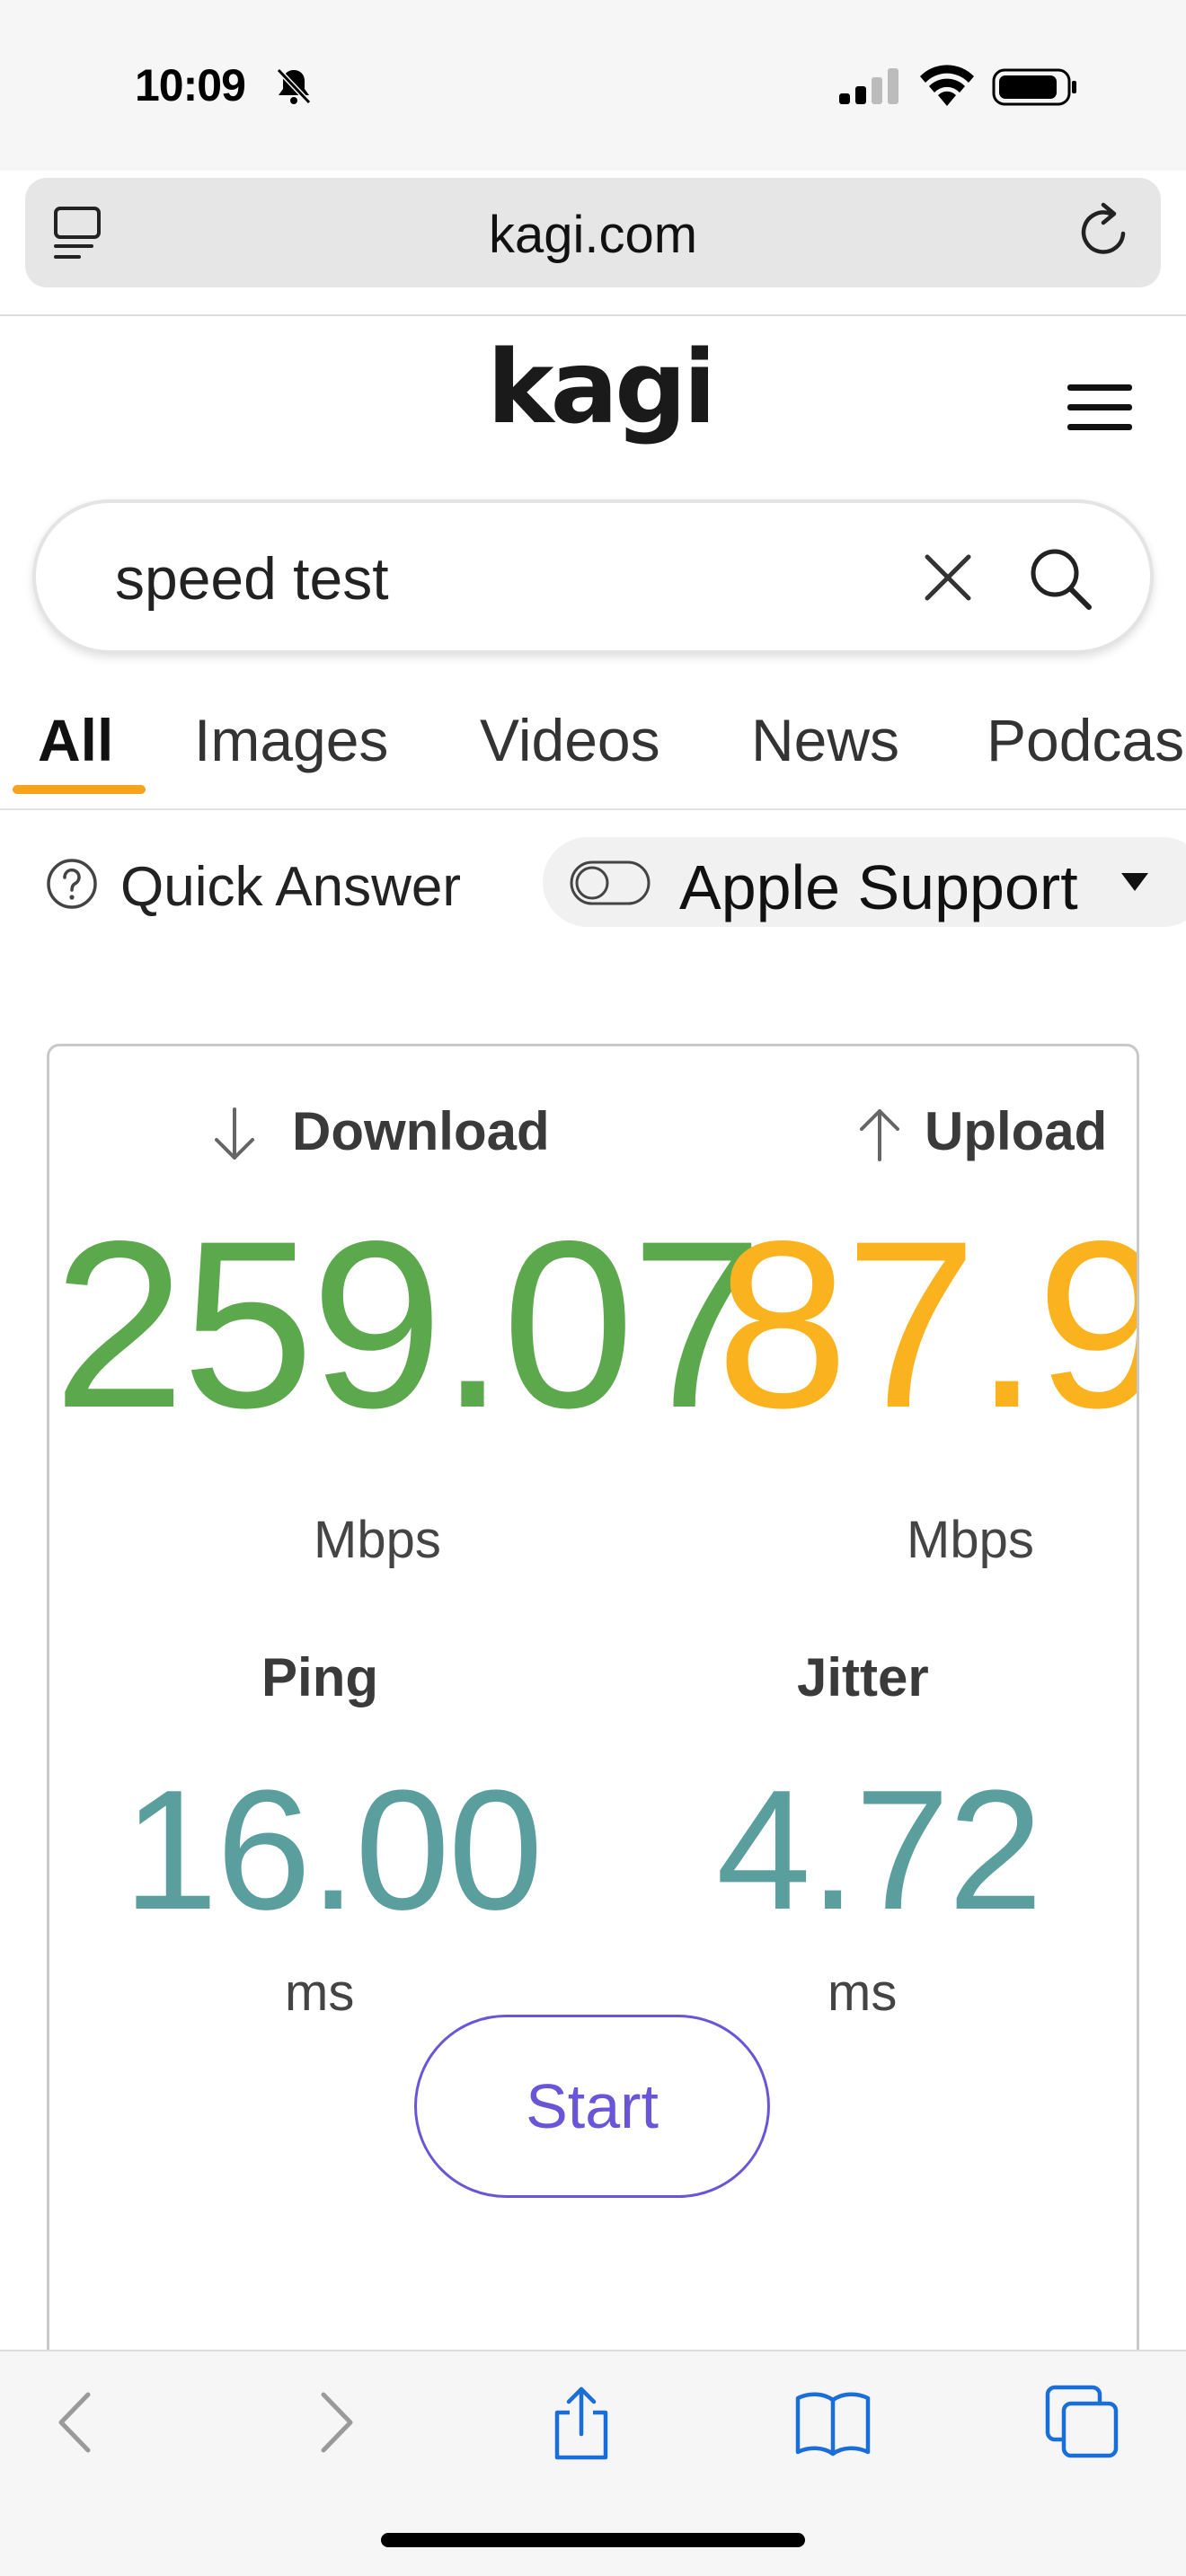 Image resolution: width=1186 pixels, height=2576 pixels. Describe the element at coordinates (825, 740) in the screenshot. I see `tab-news: News` at that location.